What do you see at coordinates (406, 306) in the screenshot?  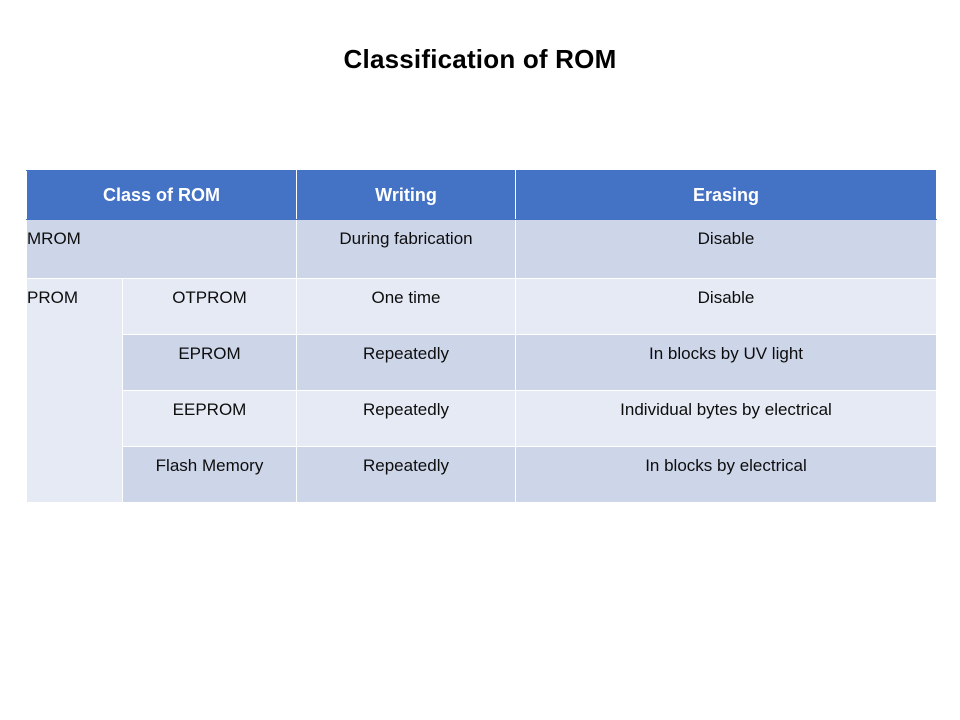 I see `cell-writing-otprom: One time` at bounding box center [406, 306].